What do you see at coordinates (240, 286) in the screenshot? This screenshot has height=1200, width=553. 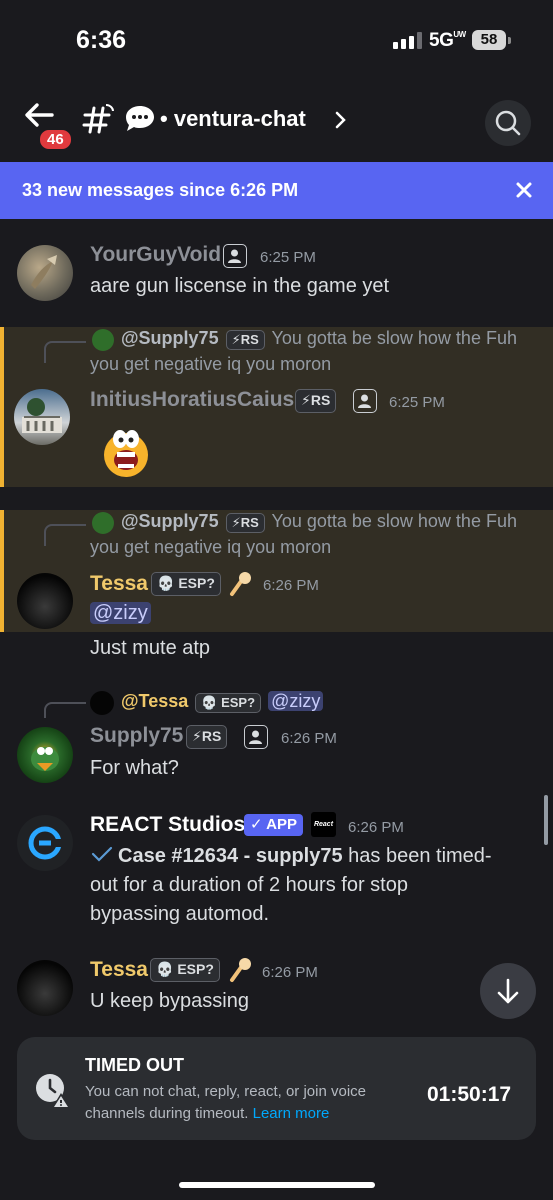 I see `message-text: aare gun liscense in the game yet` at bounding box center [240, 286].